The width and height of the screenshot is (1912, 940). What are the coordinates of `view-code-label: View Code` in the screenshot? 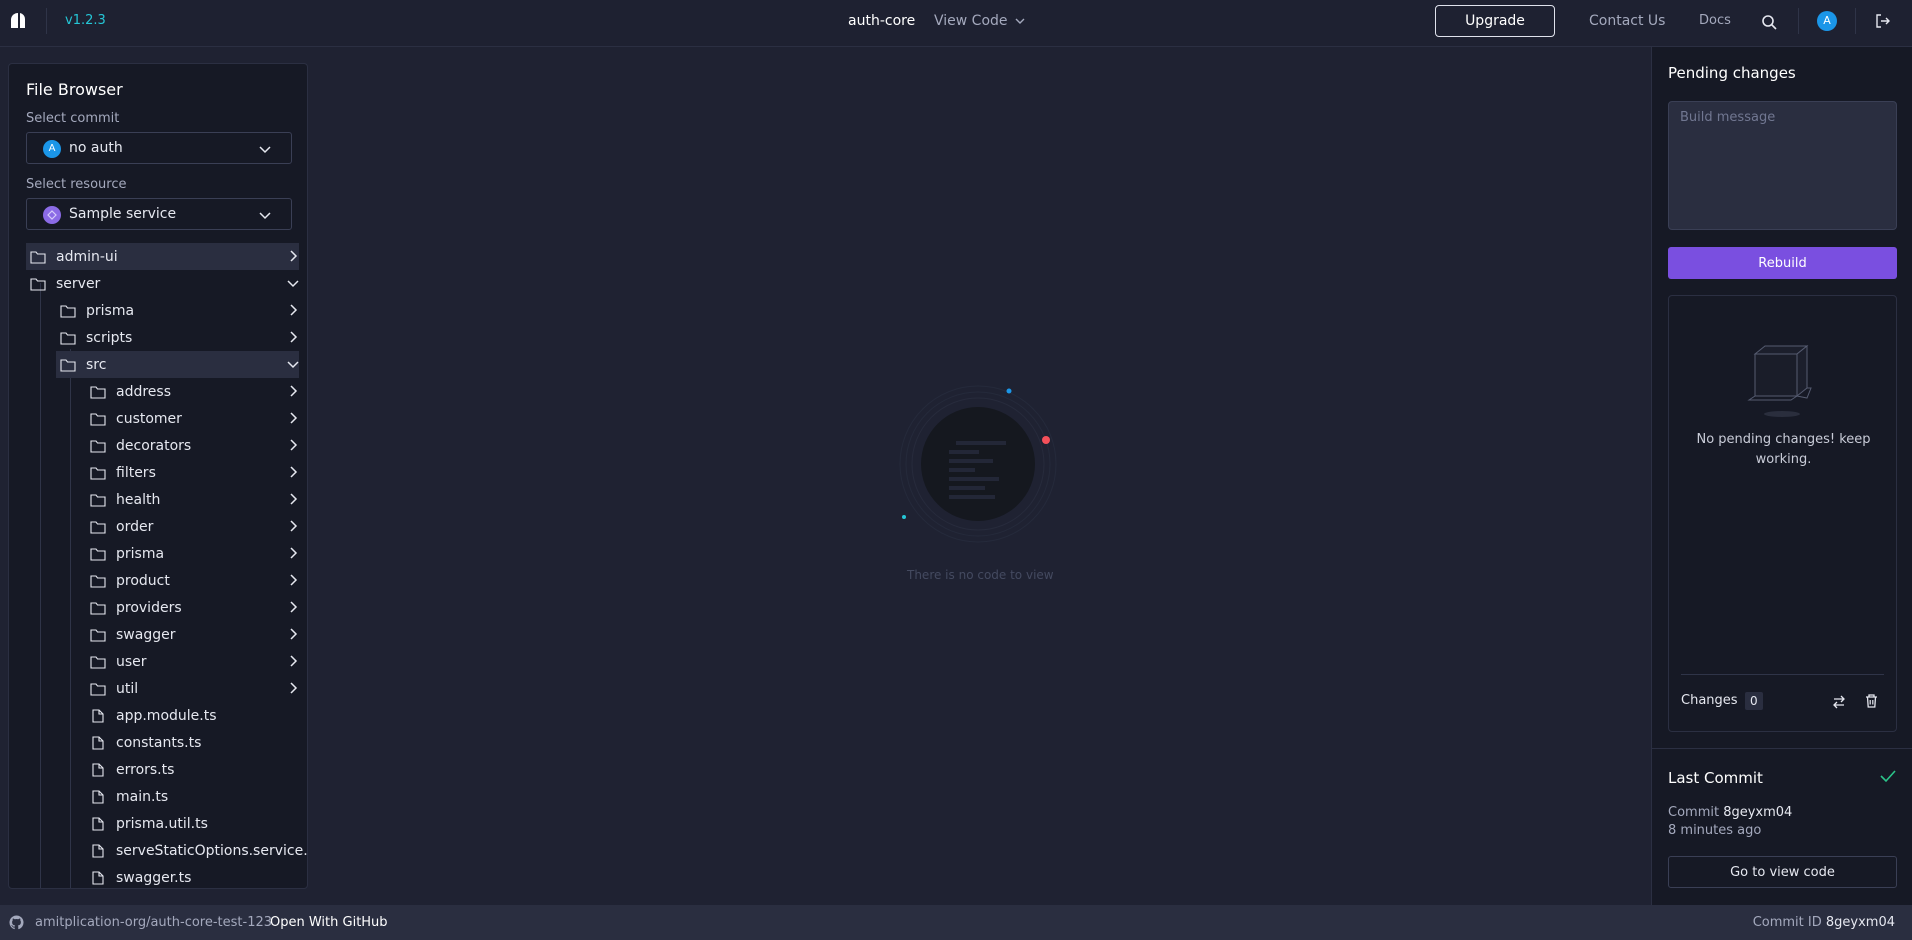 It's located at (971, 21).